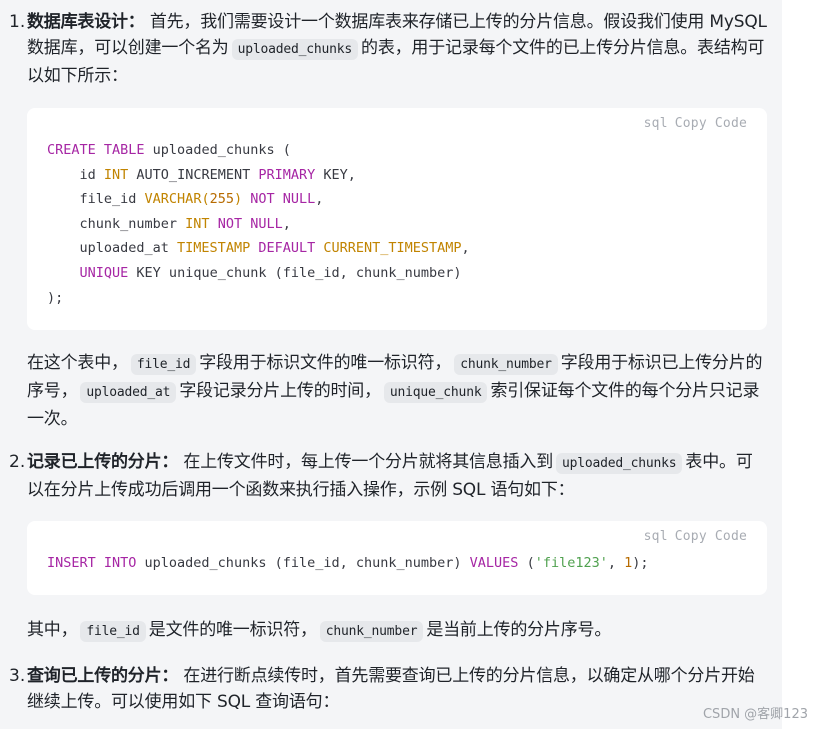 The width and height of the screenshot is (822, 729). I want to click on code-line: id INT AUTO_INCREMENT PRIMARY KEY,, so click(258, 175).